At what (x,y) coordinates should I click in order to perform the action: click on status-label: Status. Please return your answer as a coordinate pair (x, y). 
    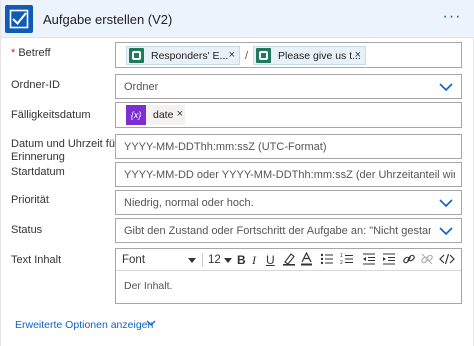
    Looking at the image, I should click on (27, 230).